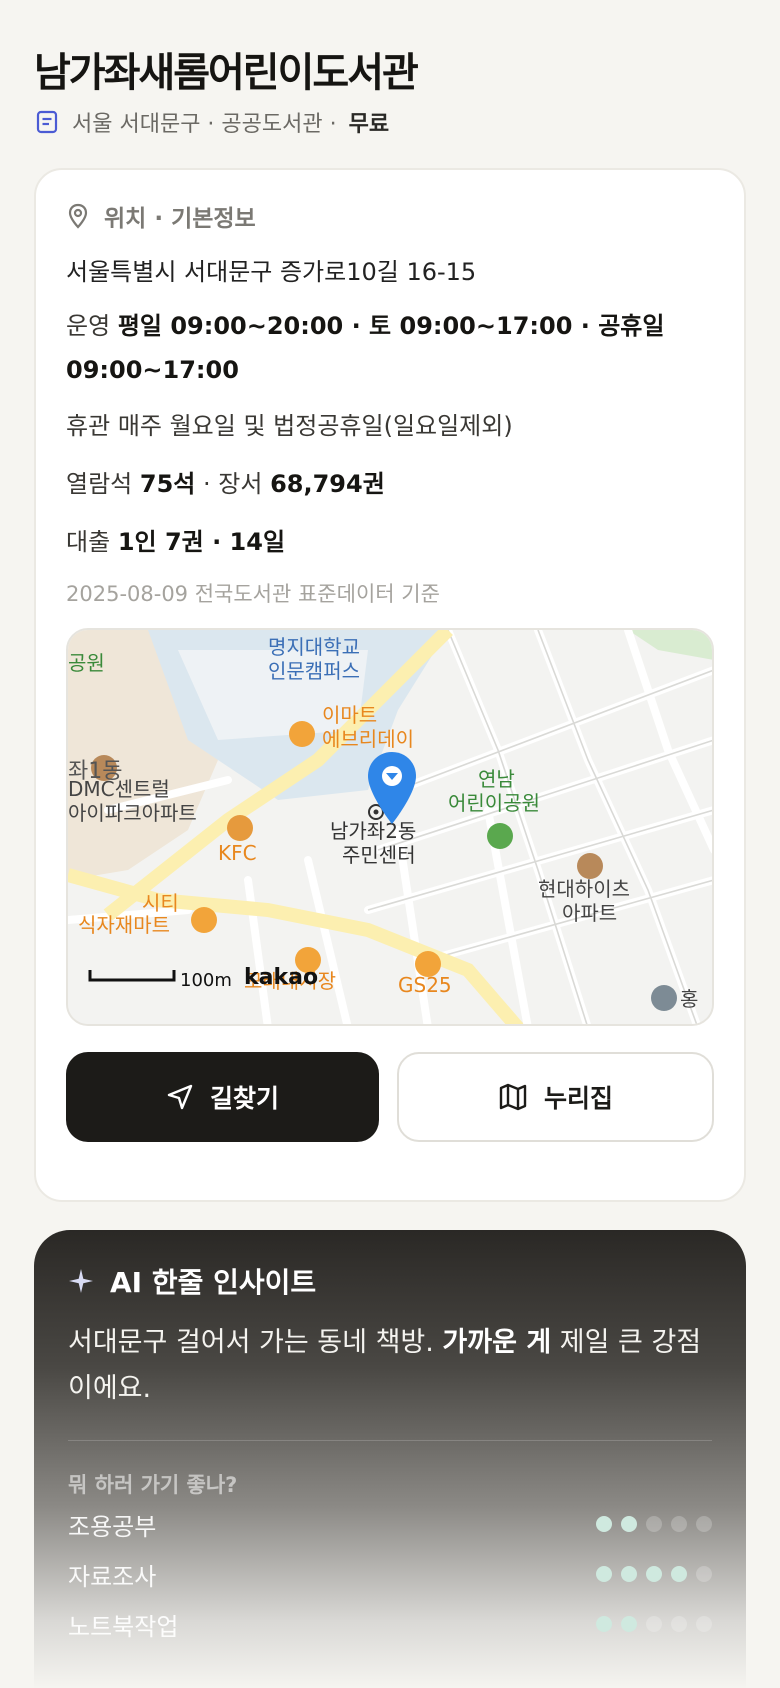 This screenshot has width=780, height=1688. I want to click on ai-insight-text-pre: 서대문구 걸어서 가는 동네 책방., so click(255, 1342).